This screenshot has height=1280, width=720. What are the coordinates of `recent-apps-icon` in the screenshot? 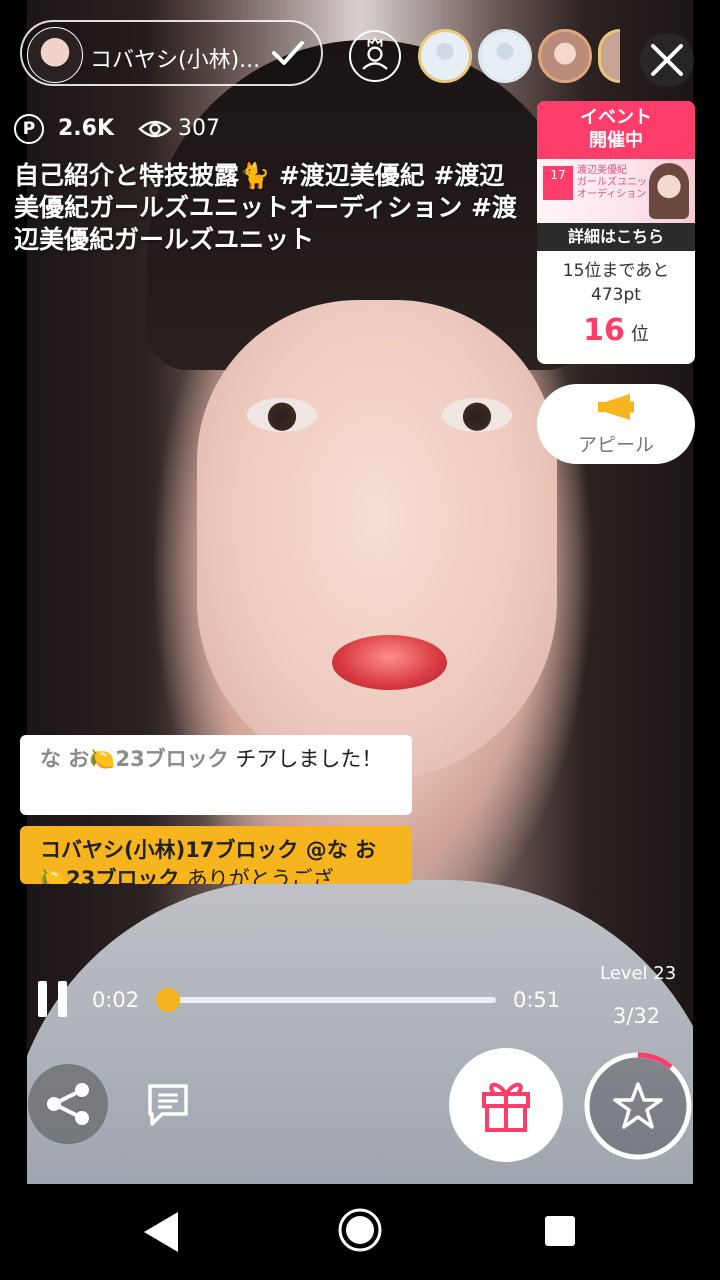 It's located at (560, 1231).